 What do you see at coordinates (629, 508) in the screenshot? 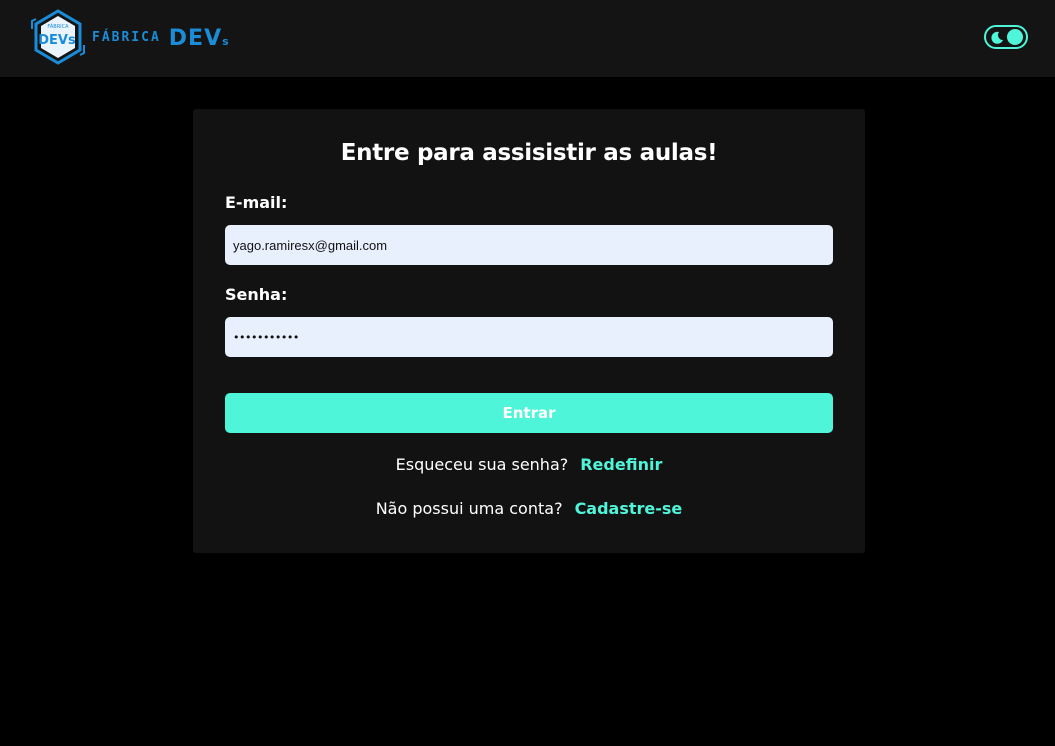
I see `signup-link: Cadastre-se` at bounding box center [629, 508].